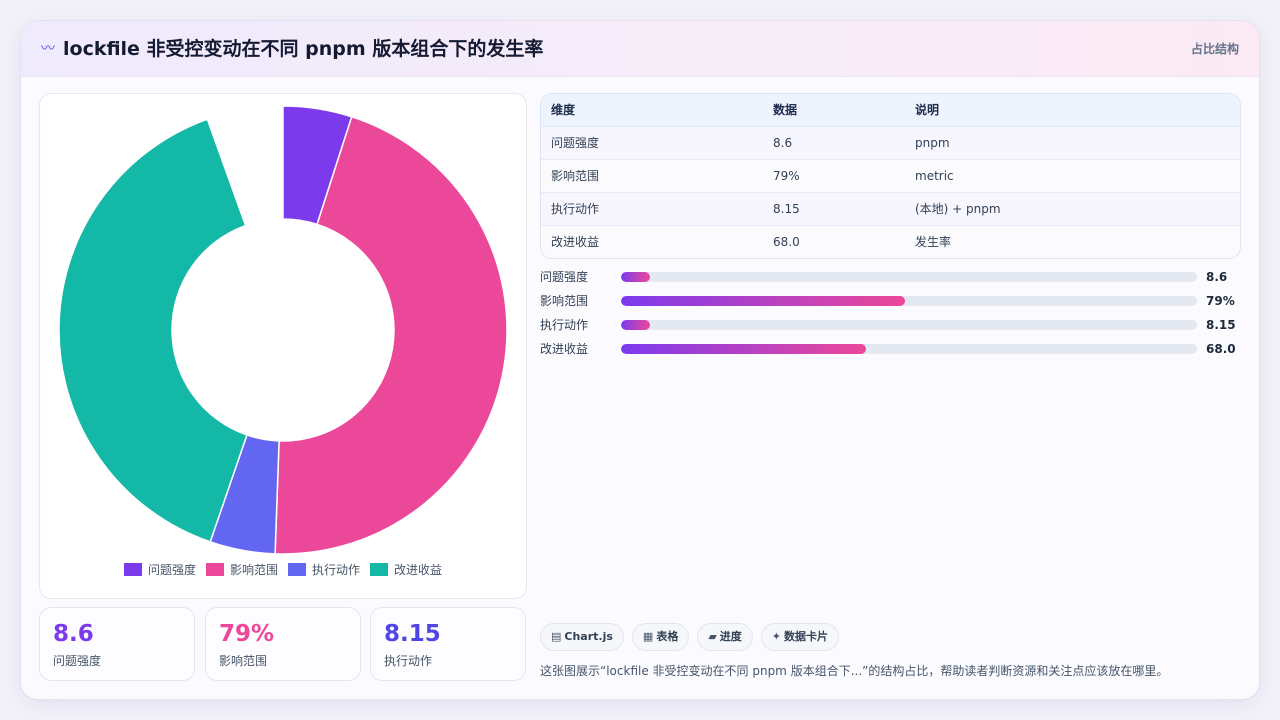  What do you see at coordinates (652, 176) in the screenshot?
I see `table-cell: 影响范围` at bounding box center [652, 176].